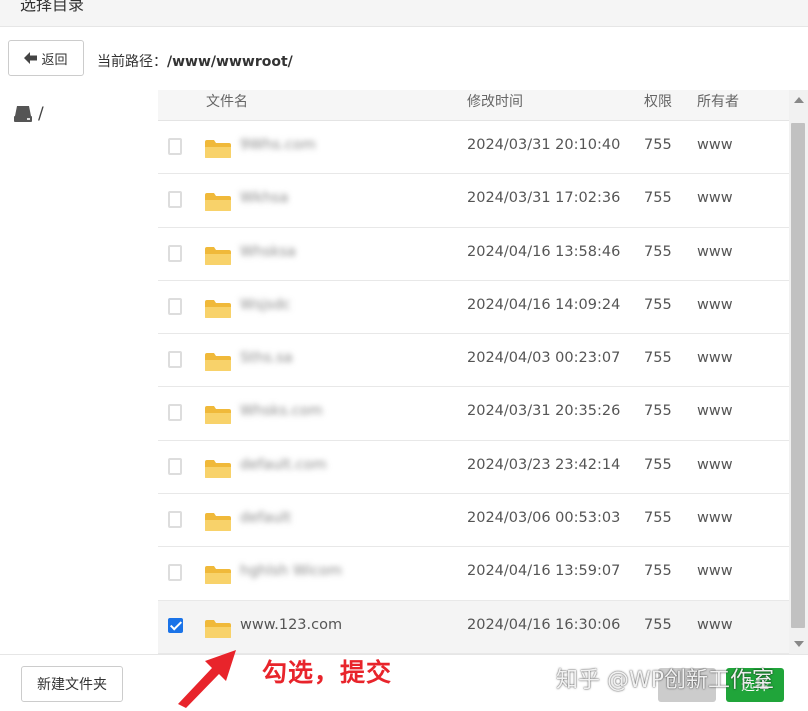 The width and height of the screenshot is (808, 711). I want to click on modified-time: 2024/03/31 17:02:36, so click(544, 198).